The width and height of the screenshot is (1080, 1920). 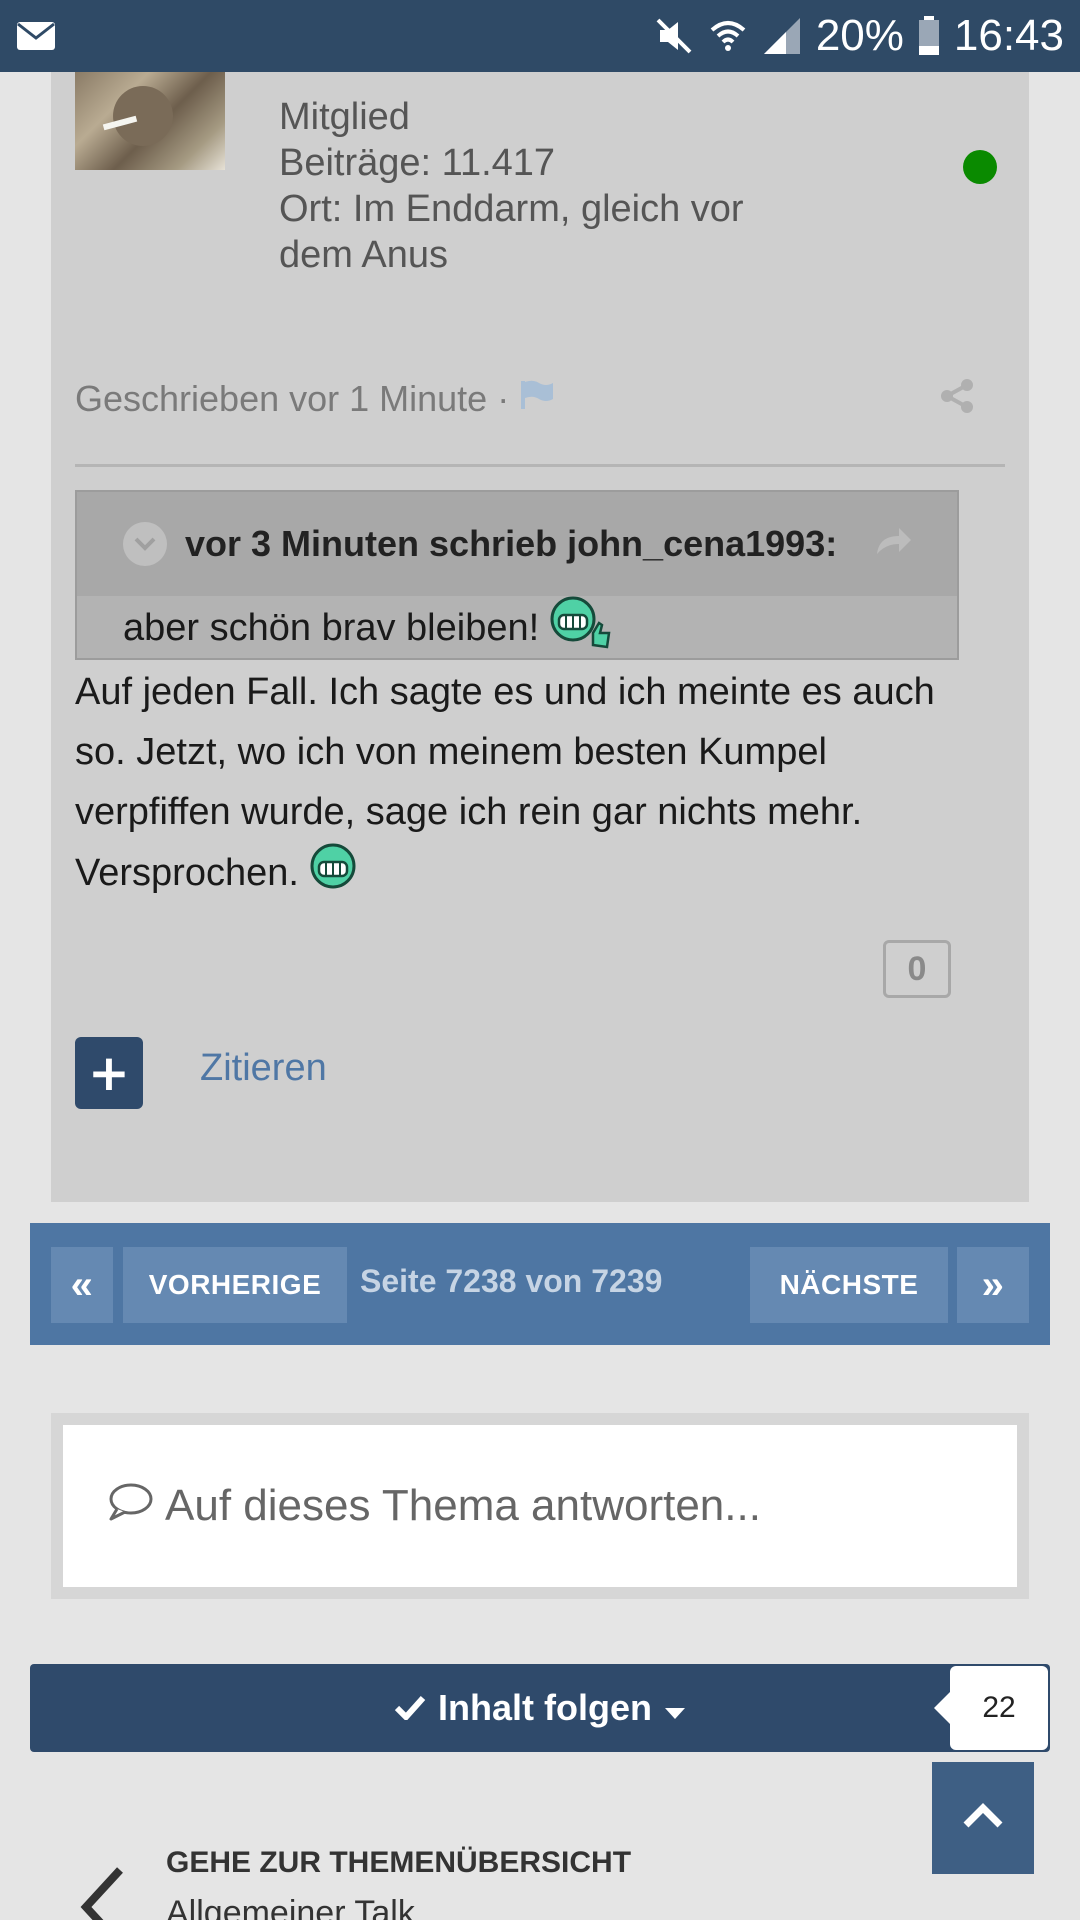 I want to click on multiquote-button: +, so click(x=109, y=1073).